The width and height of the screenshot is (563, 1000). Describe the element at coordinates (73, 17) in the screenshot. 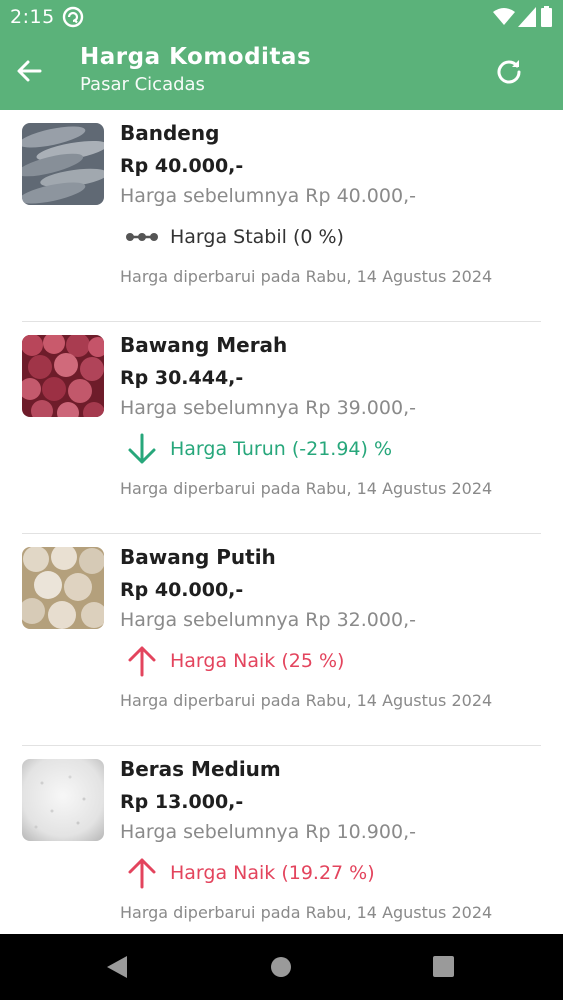

I see `sync-icon` at that location.